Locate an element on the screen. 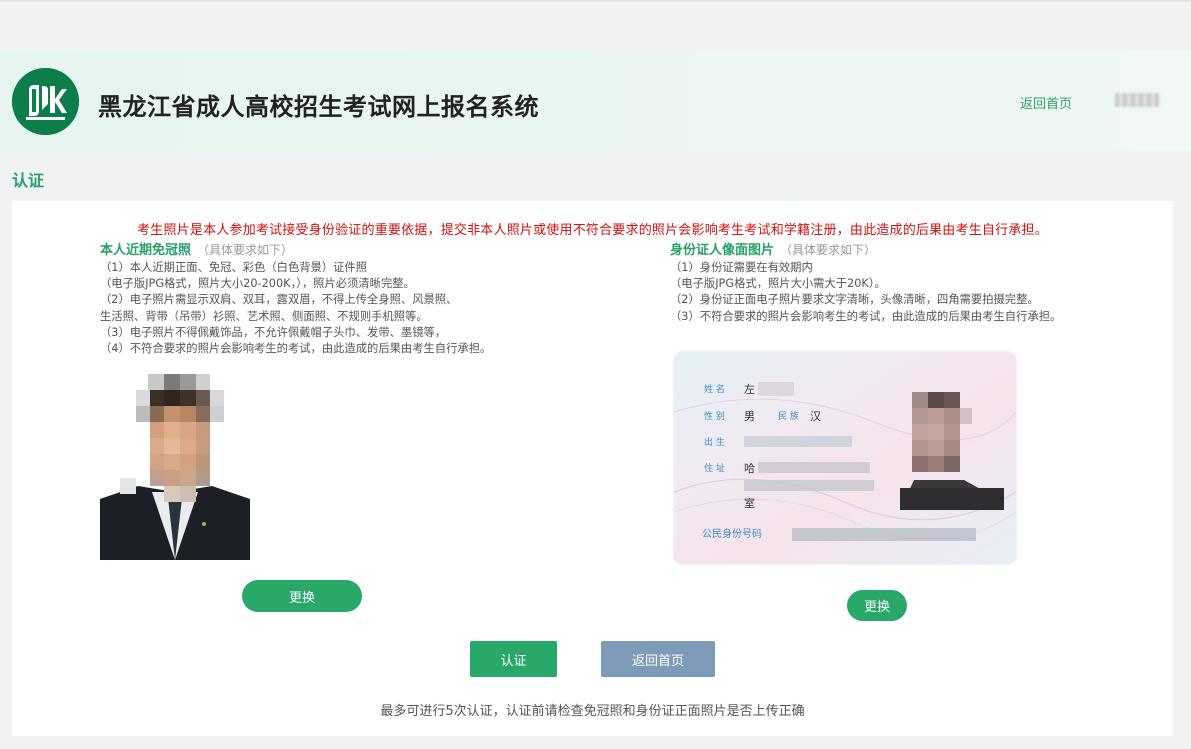  requirement-line: 生活照、背带（吊带）衫照、艺术照、侧面照、不规则手机照等。 is located at coordinates (264, 316).